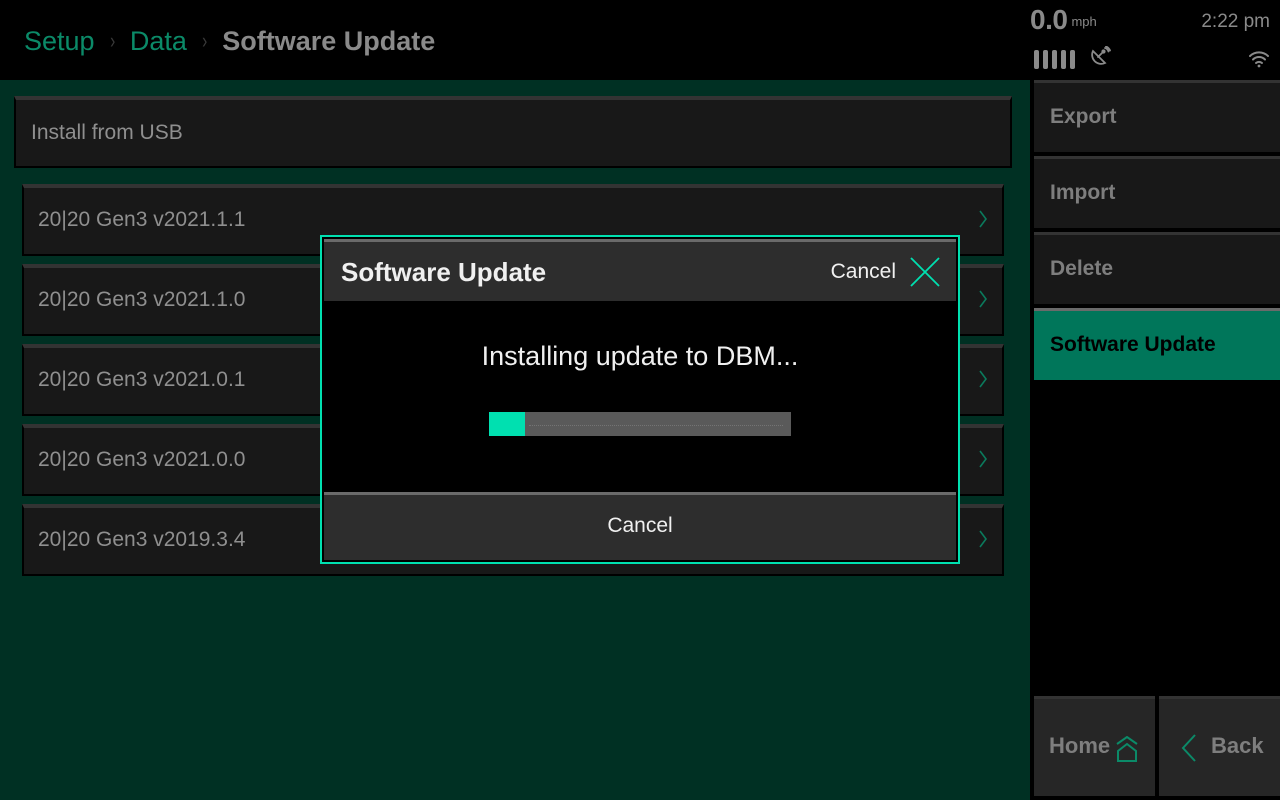  I want to click on version-label: 20|20 Gen3 v2021.0.1, so click(142, 379).